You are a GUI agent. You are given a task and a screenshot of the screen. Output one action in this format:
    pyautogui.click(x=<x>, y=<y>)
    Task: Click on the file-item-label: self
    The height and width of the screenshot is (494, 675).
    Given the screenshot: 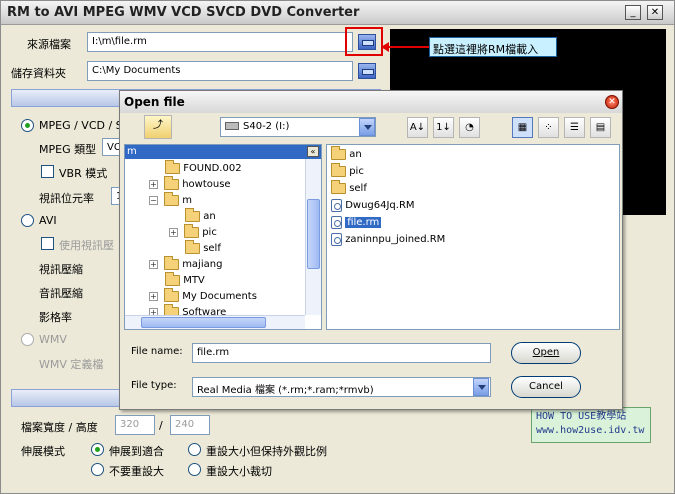 What is the action you would take?
    pyautogui.click(x=358, y=188)
    